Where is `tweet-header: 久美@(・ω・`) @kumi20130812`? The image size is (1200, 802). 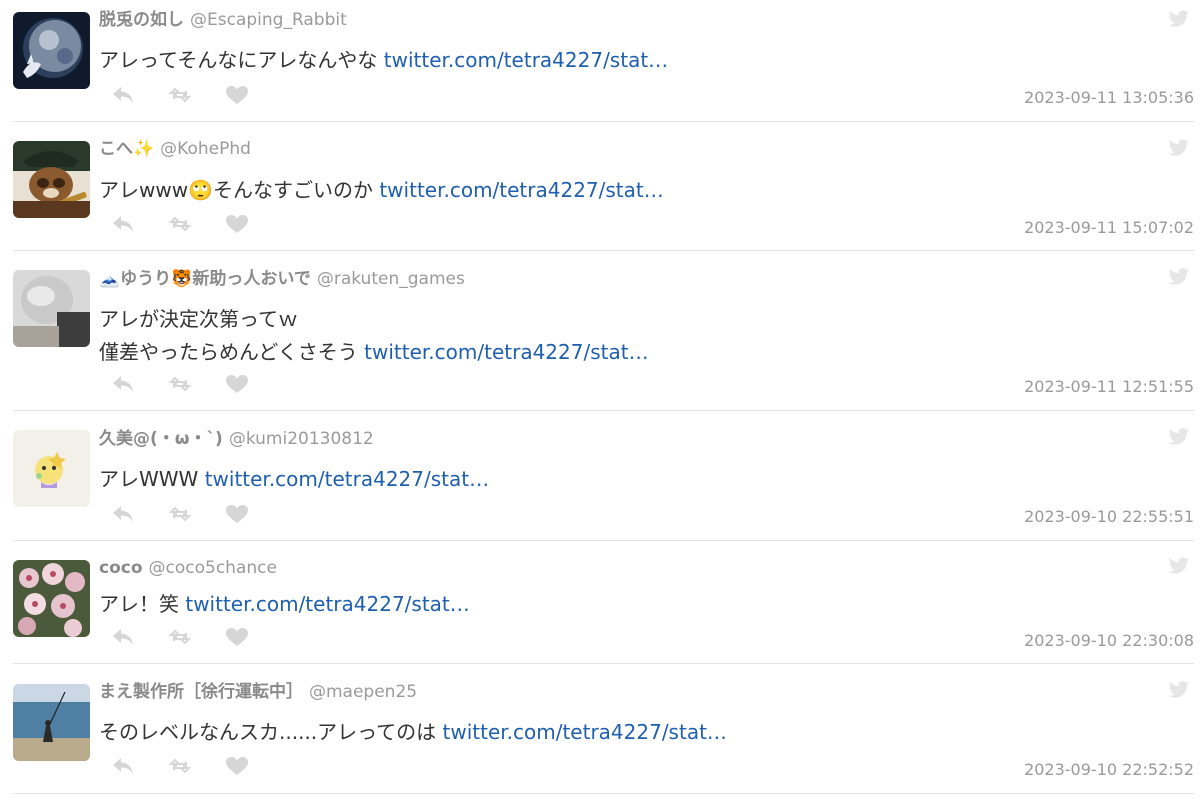 tweet-header: 久美@(・ω・`) @kumi20130812 is located at coordinates (236, 439).